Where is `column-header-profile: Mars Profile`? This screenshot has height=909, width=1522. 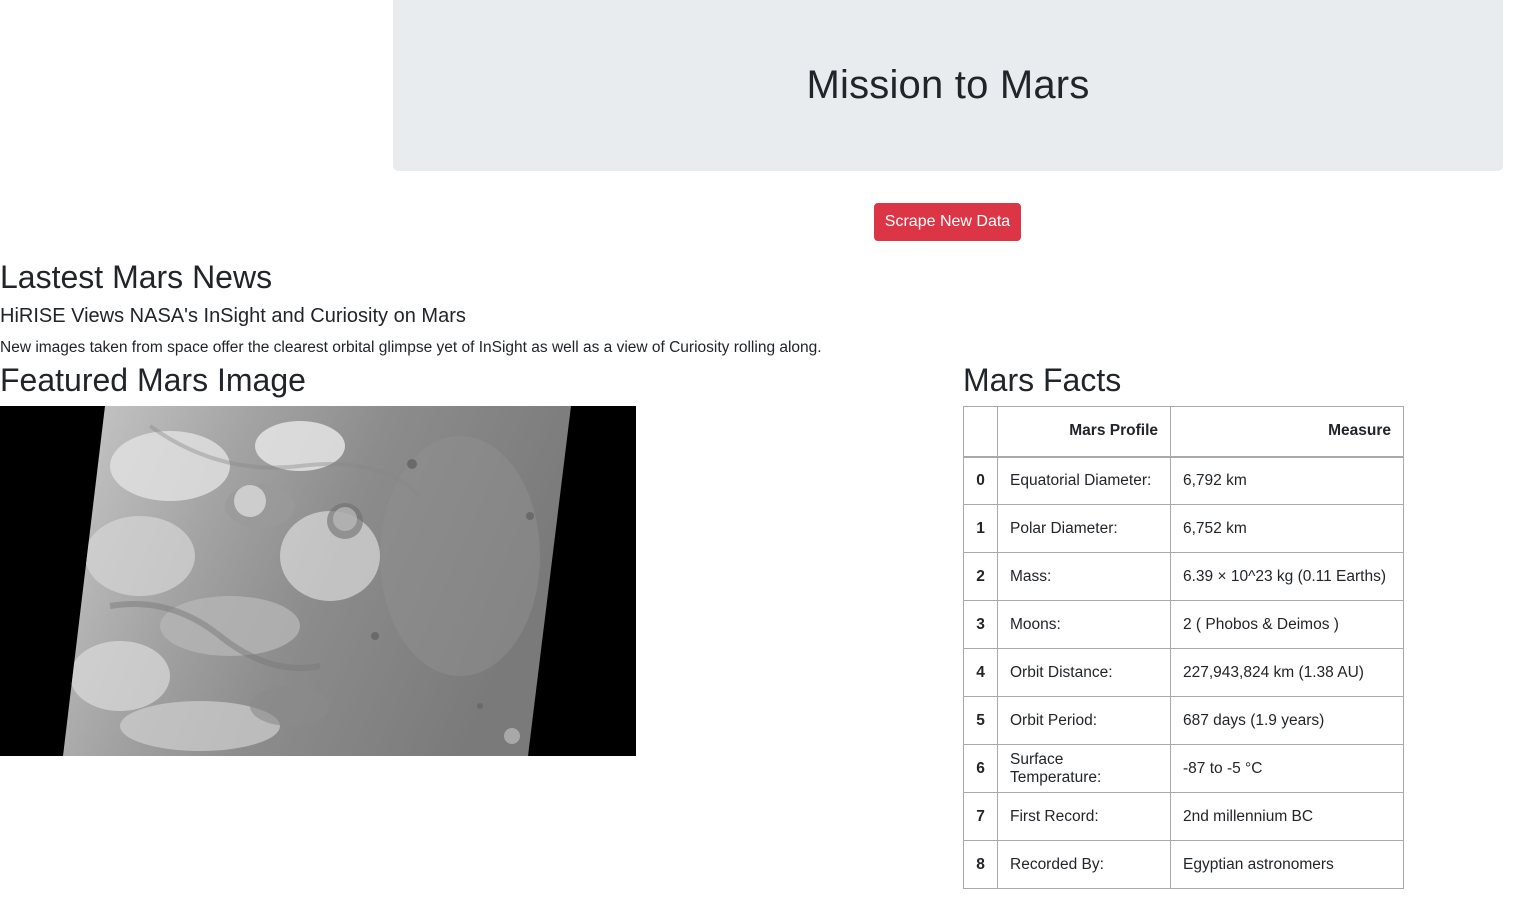
column-header-profile: Mars Profile is located at coordinates (1084, 432).